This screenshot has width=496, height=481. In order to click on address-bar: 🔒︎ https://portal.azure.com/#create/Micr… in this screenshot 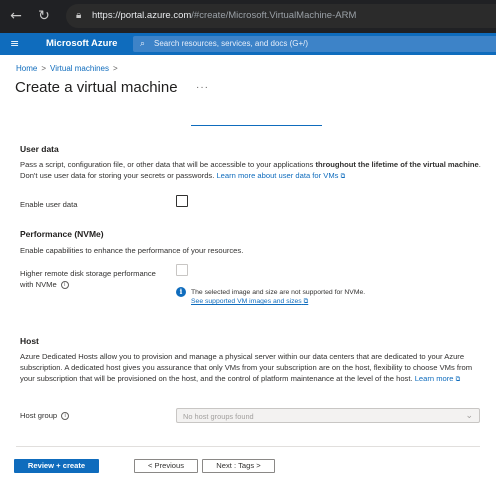, I will do `click(281, 16)`.